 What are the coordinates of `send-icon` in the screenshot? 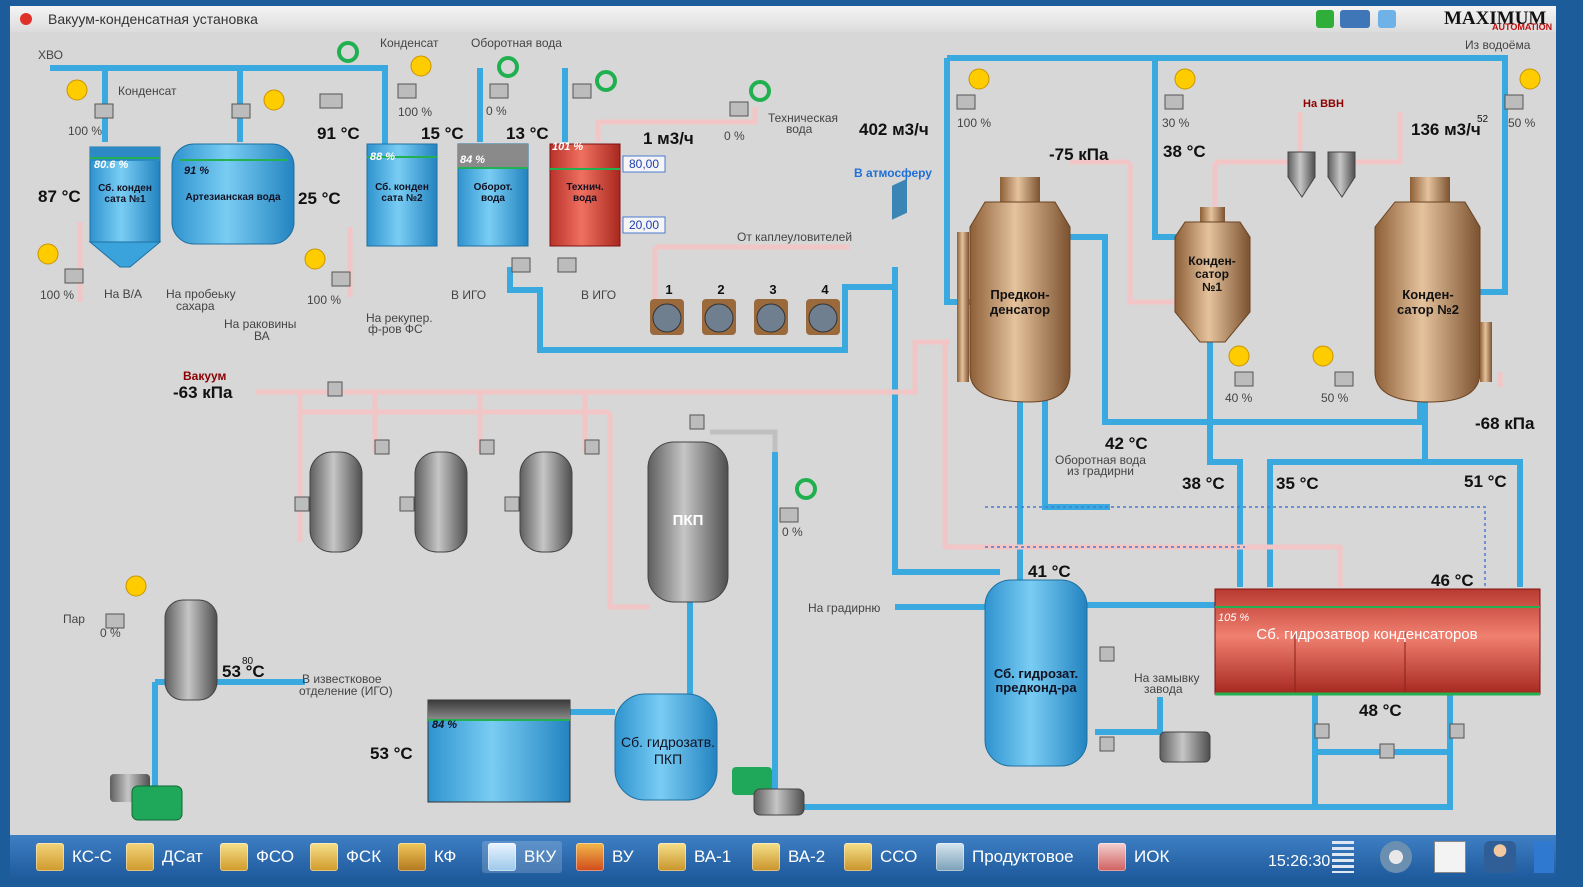 It's located at (1387, 19).